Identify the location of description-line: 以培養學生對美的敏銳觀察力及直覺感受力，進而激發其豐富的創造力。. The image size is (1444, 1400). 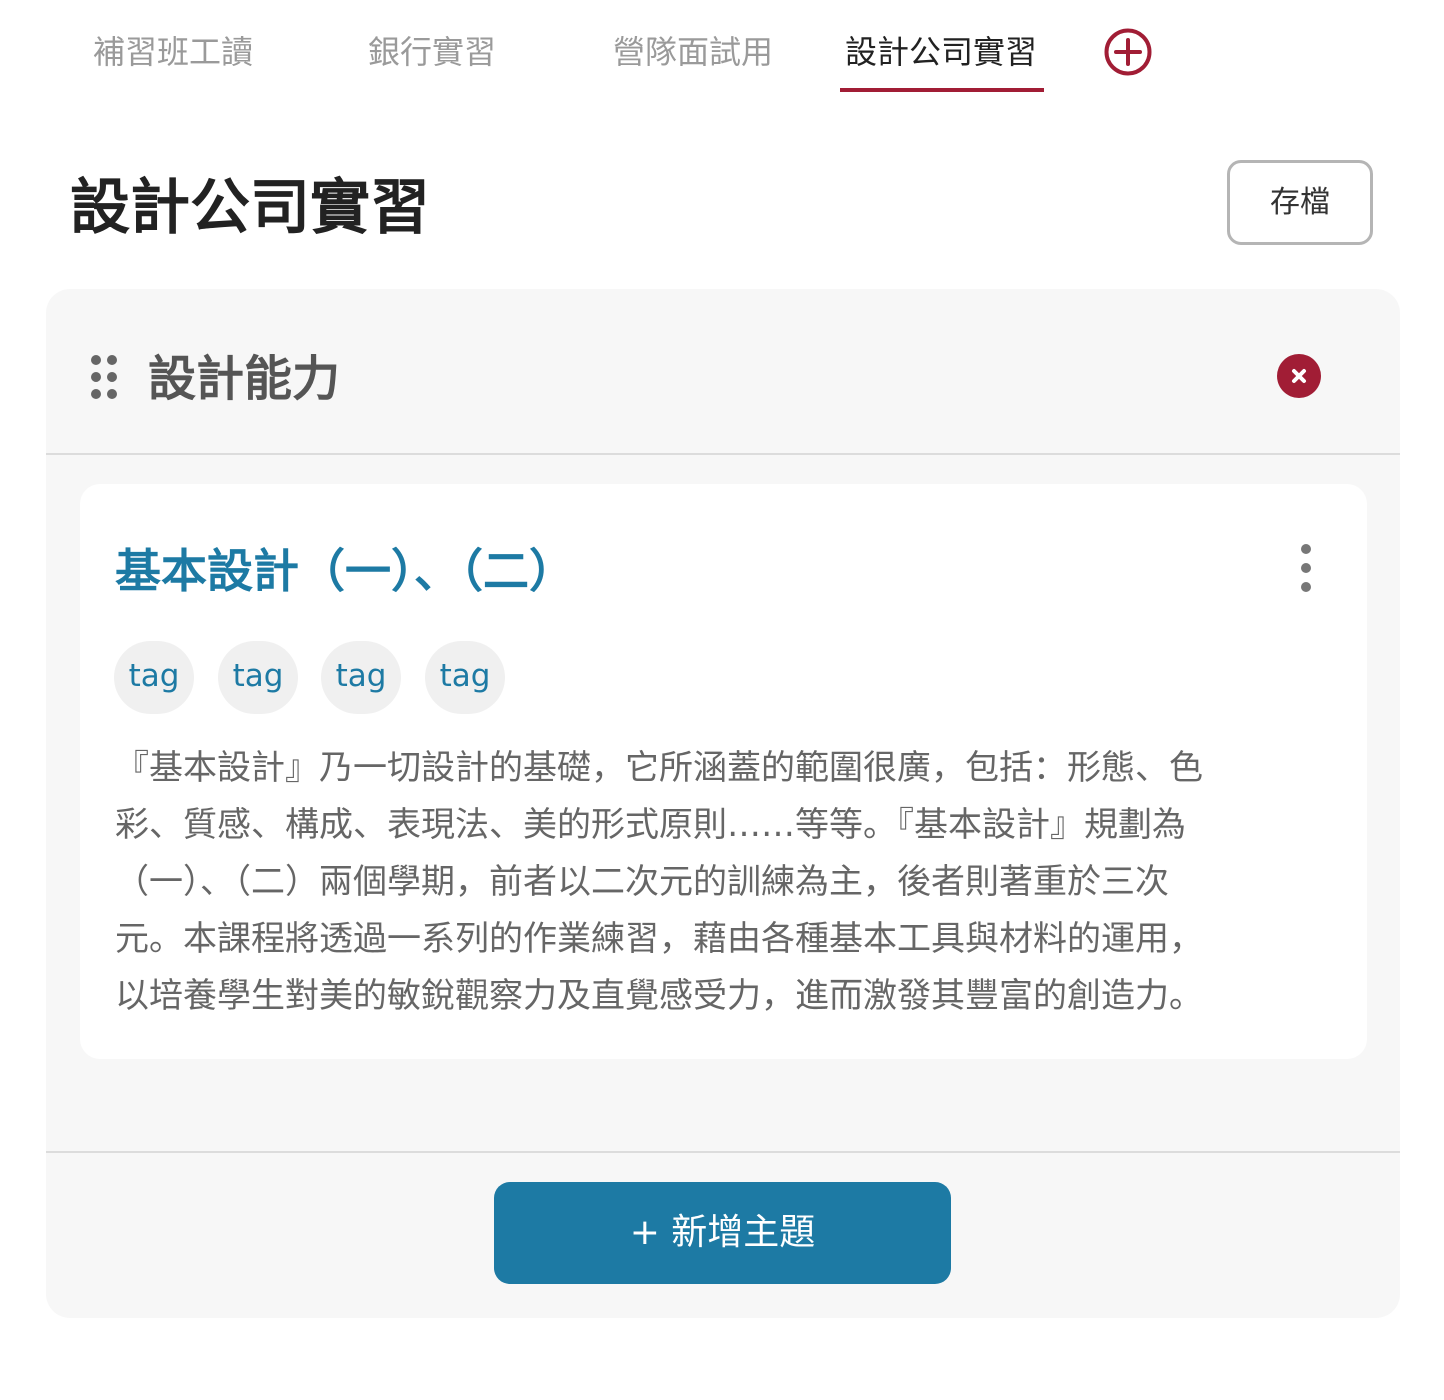
(659, 996).